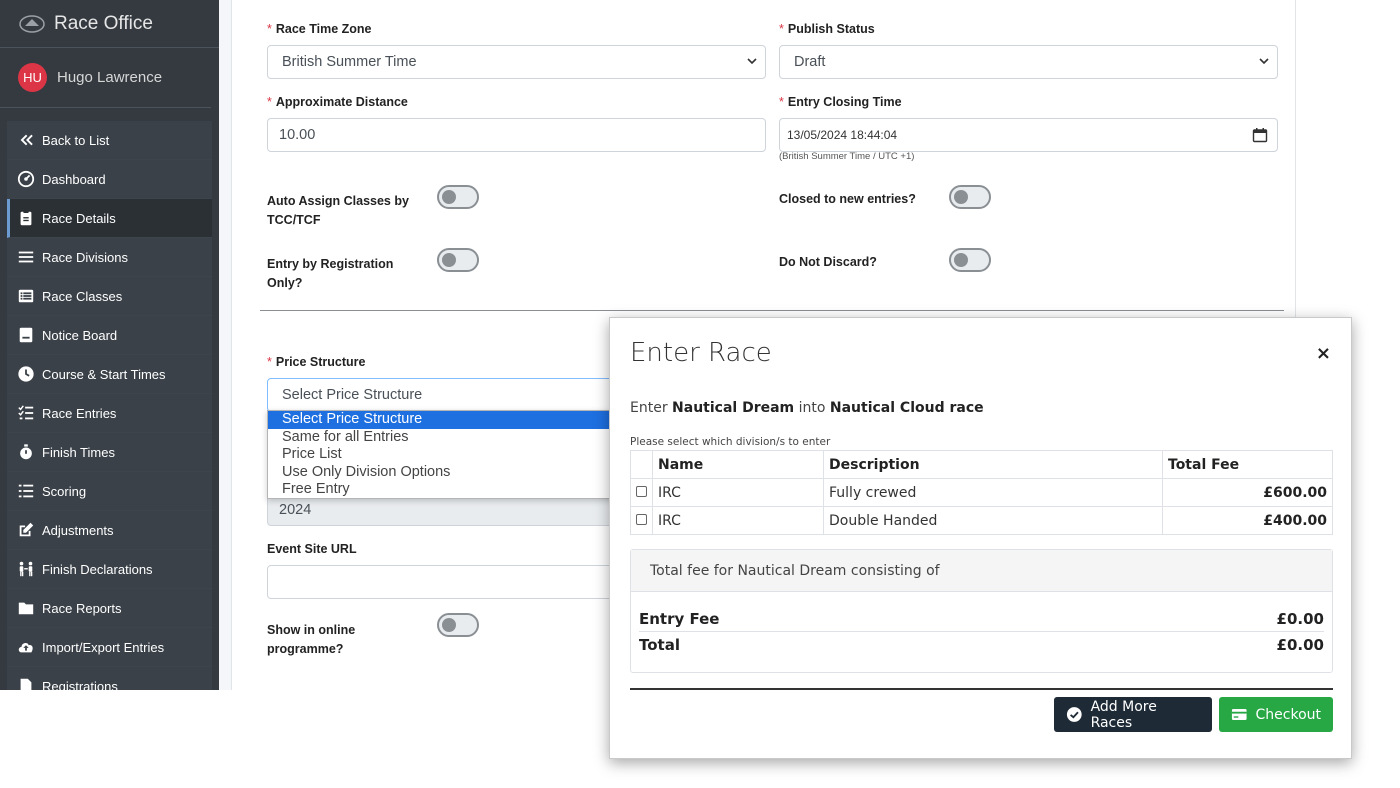  I want to click on sidebar-item-finish-declarations: Finish Declarations, so click(109, 569).